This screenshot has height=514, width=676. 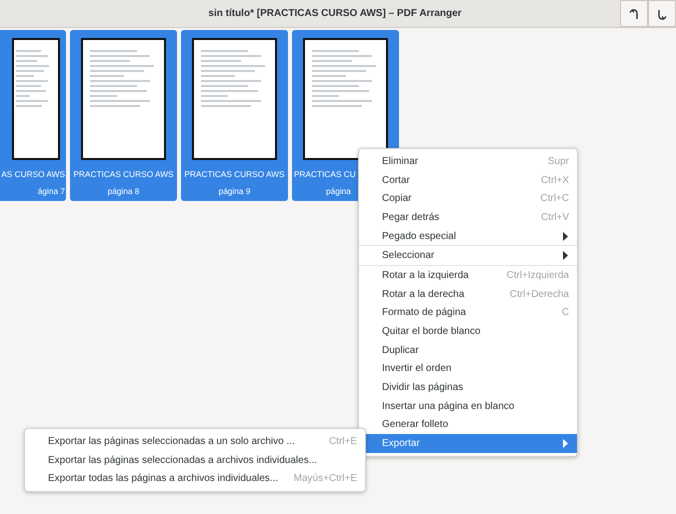 I want to click on menu-item: Seleccionar, so click(x=468, y=256).